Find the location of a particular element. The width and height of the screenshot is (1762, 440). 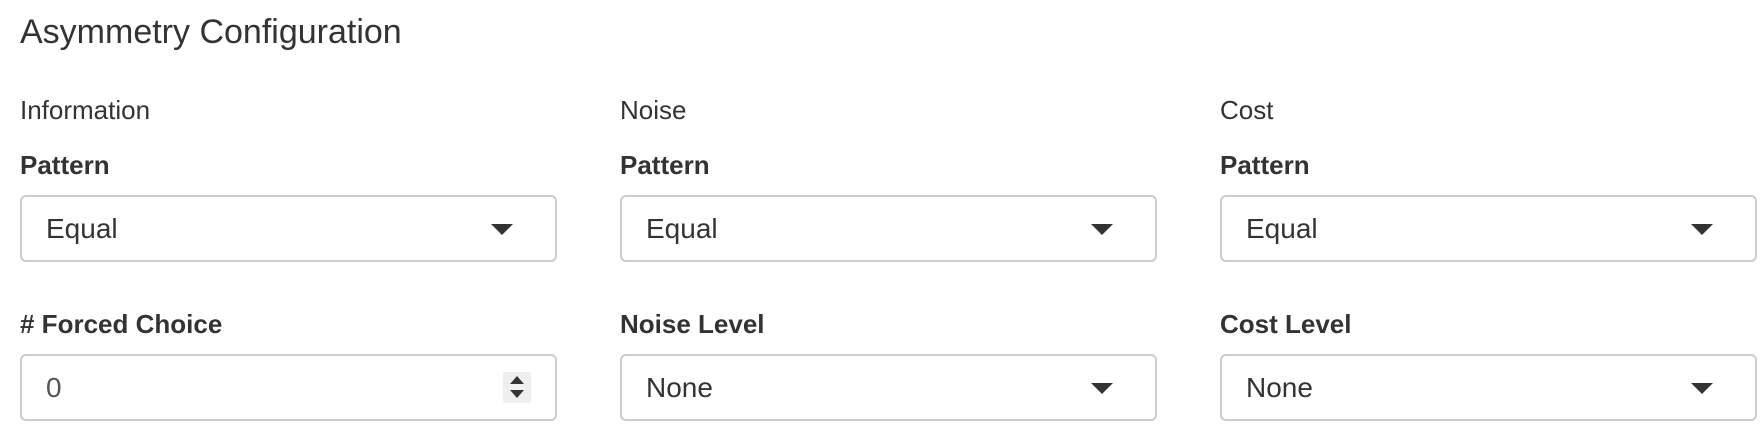

cost-heading: Cost is located at coordinates (1247, 110).